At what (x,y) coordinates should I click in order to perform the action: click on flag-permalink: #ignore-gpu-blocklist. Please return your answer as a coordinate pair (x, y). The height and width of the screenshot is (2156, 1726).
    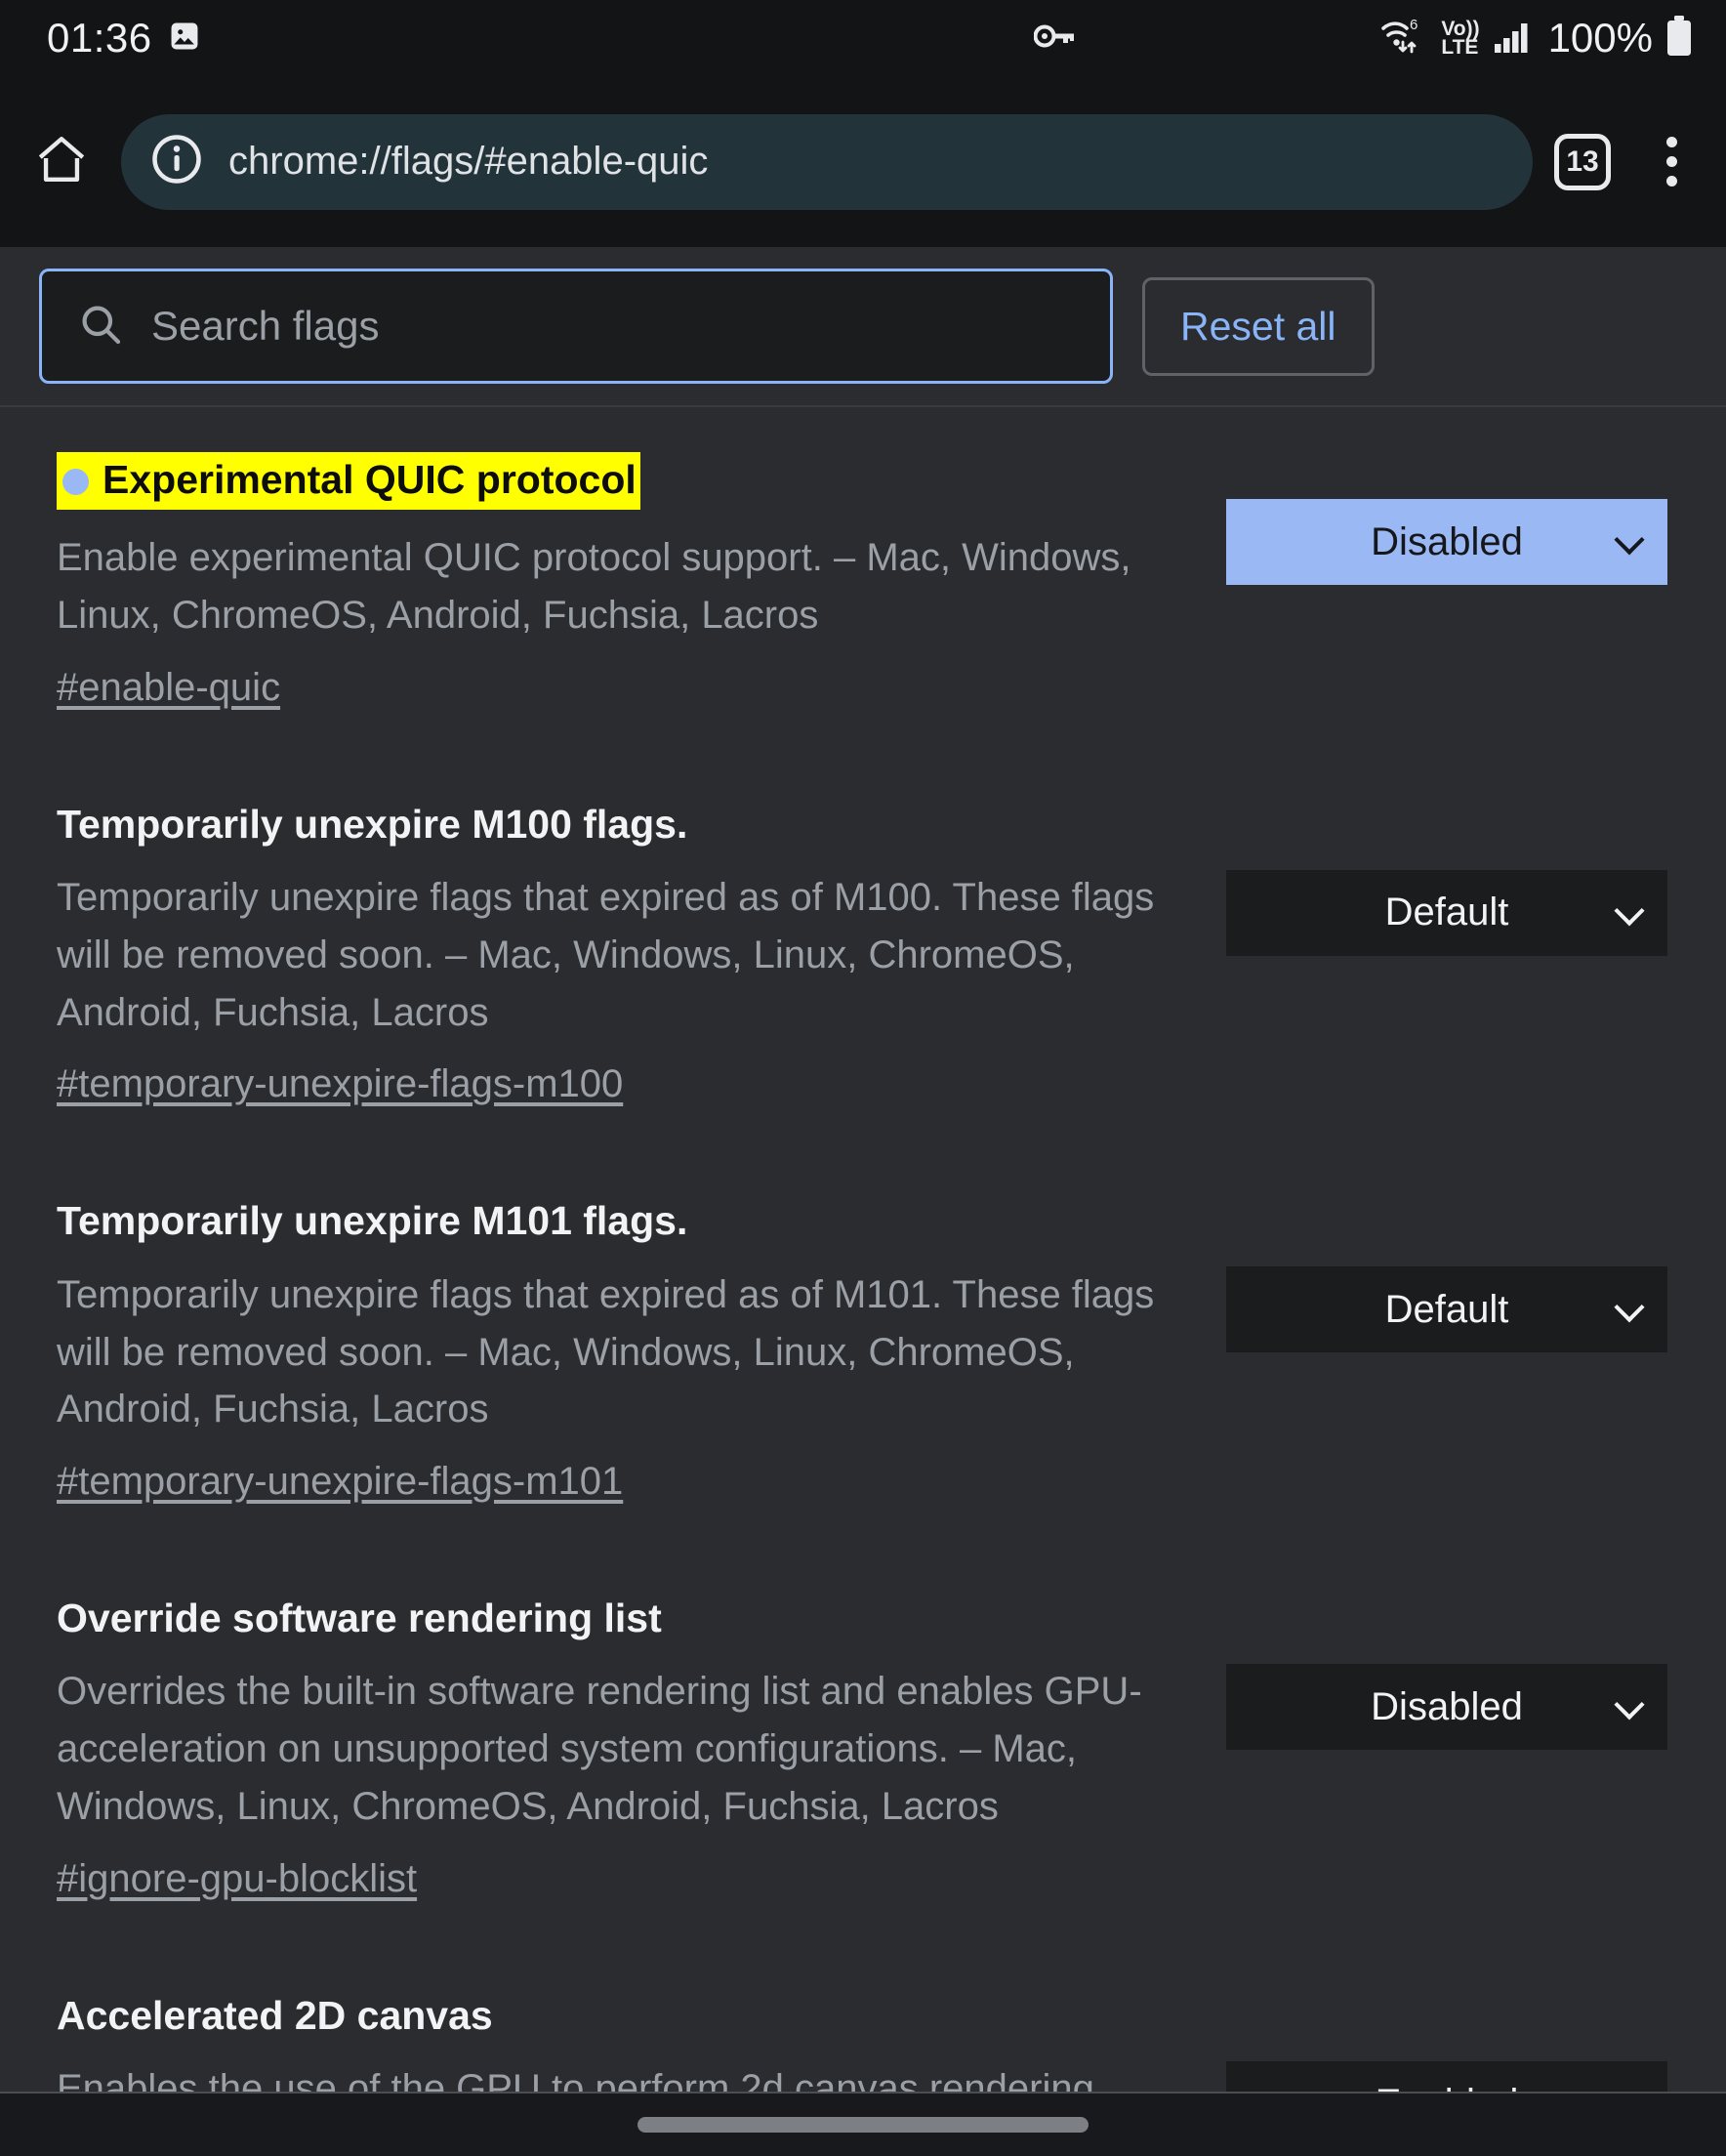
    Looking at the image, I should click on (237, 1879).